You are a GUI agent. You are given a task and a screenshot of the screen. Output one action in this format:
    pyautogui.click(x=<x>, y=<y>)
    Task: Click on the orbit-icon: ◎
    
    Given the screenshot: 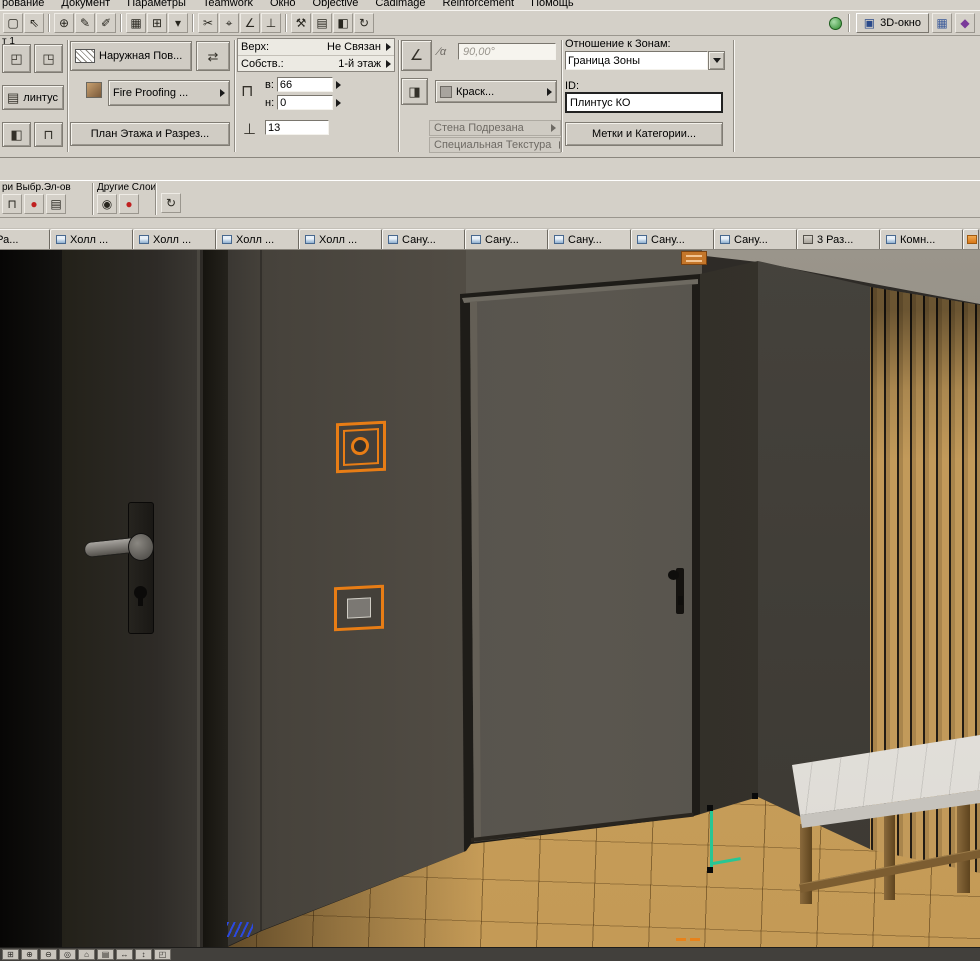 What is the action you would take?
    pyautogui.click(x=67, y=954)
    